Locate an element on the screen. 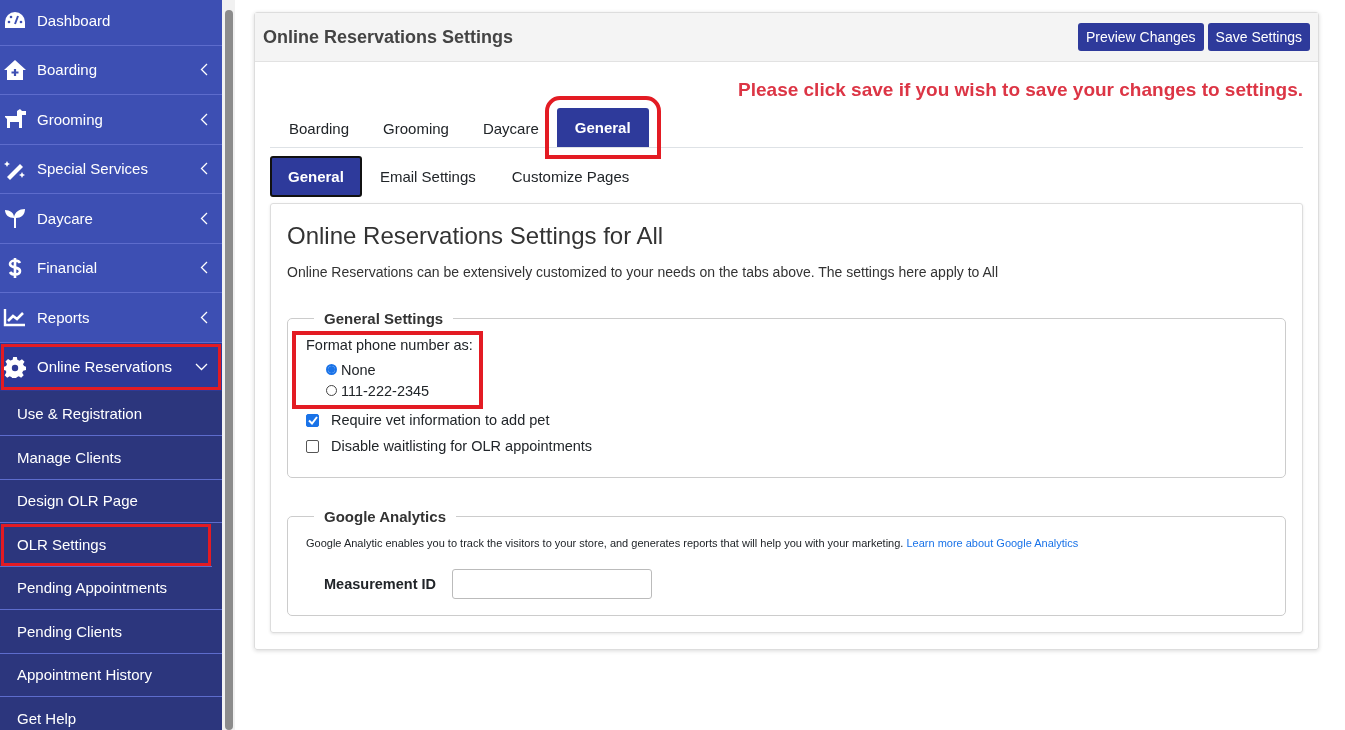 The width and height of the screenshot is (1345, 730). group-legend: Google Analytics is located at coordinates (385, 516).